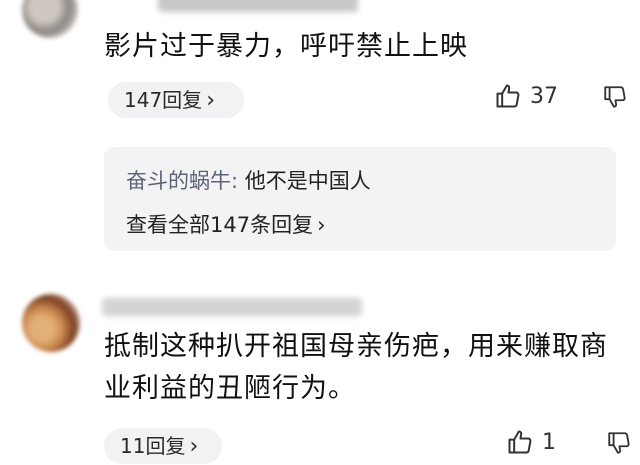 This screenshot has height=465, width=640. Describe the element at coordinates (526, 96) in the screenshot. I see `like-button: 37` at that location.